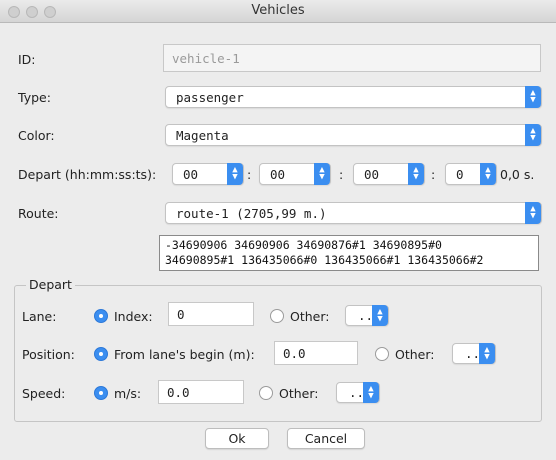  I want to click on position-other-value: .., so click(473, 353).